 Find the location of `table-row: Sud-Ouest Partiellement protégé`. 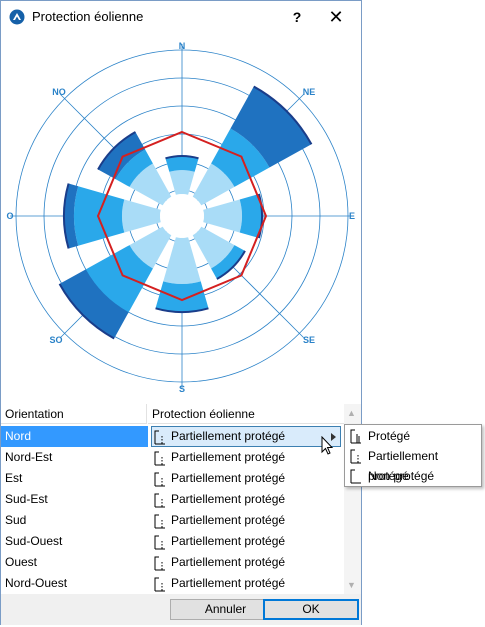

table-row: Sud-Ouest Partiellement protégé is located at coordinates (172, 541).